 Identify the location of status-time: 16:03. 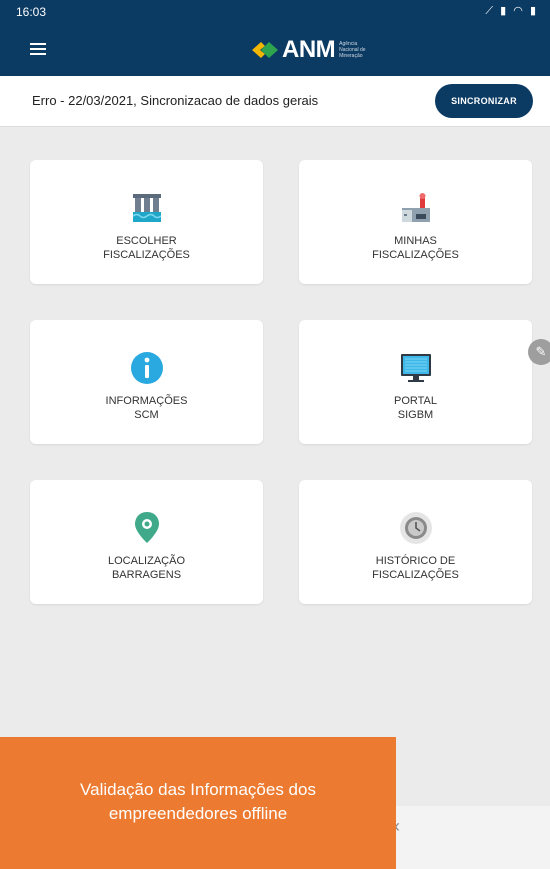
(31, 12).